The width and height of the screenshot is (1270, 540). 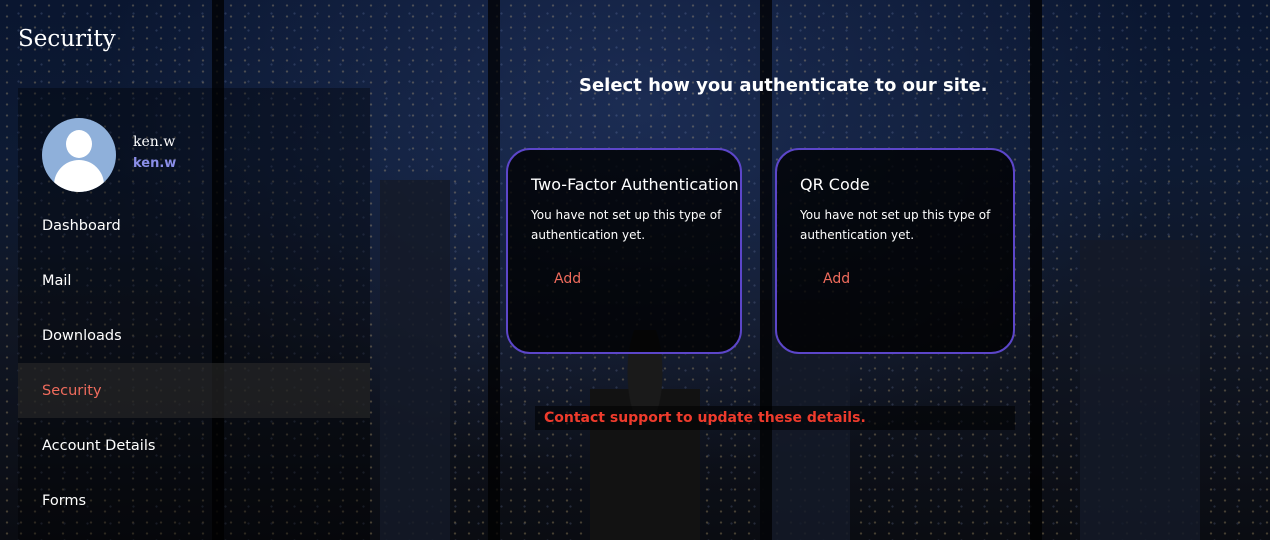 I want to click on user-profile: ken.w ken.w, so click(x=109, y=155).